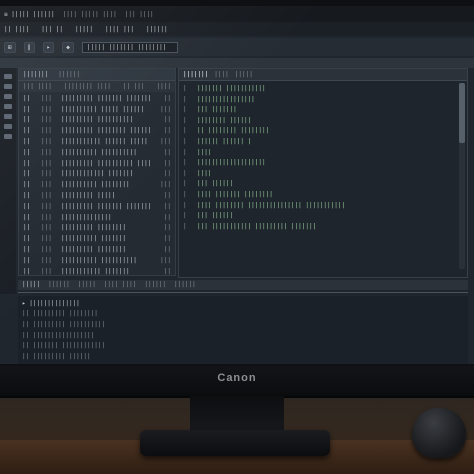 The height and width of the screenshot is (474, 474). Describe the element at coordinates (164, 86) in the screenshot. I see `column-header: ||||` at that location.